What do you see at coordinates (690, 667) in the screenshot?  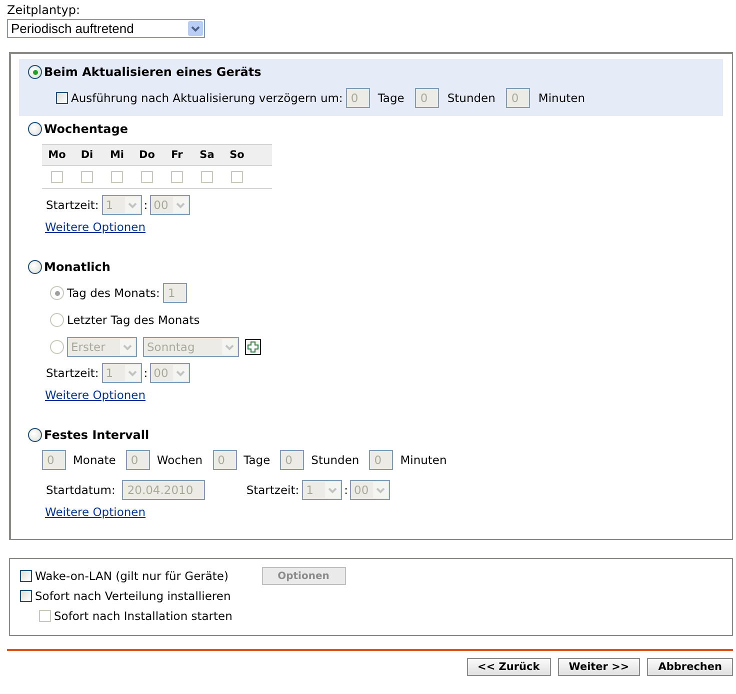 I see `nav-button: Abbrechen` at bounding box center [690, 667].